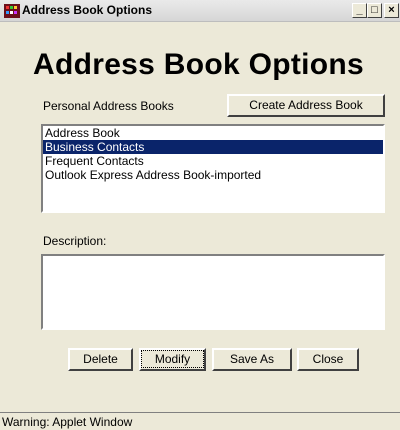 The image size is (400, 430). Describe the element at coordinates (213, 133) in the screenshot. I see `list-item: Address Book` at that location.